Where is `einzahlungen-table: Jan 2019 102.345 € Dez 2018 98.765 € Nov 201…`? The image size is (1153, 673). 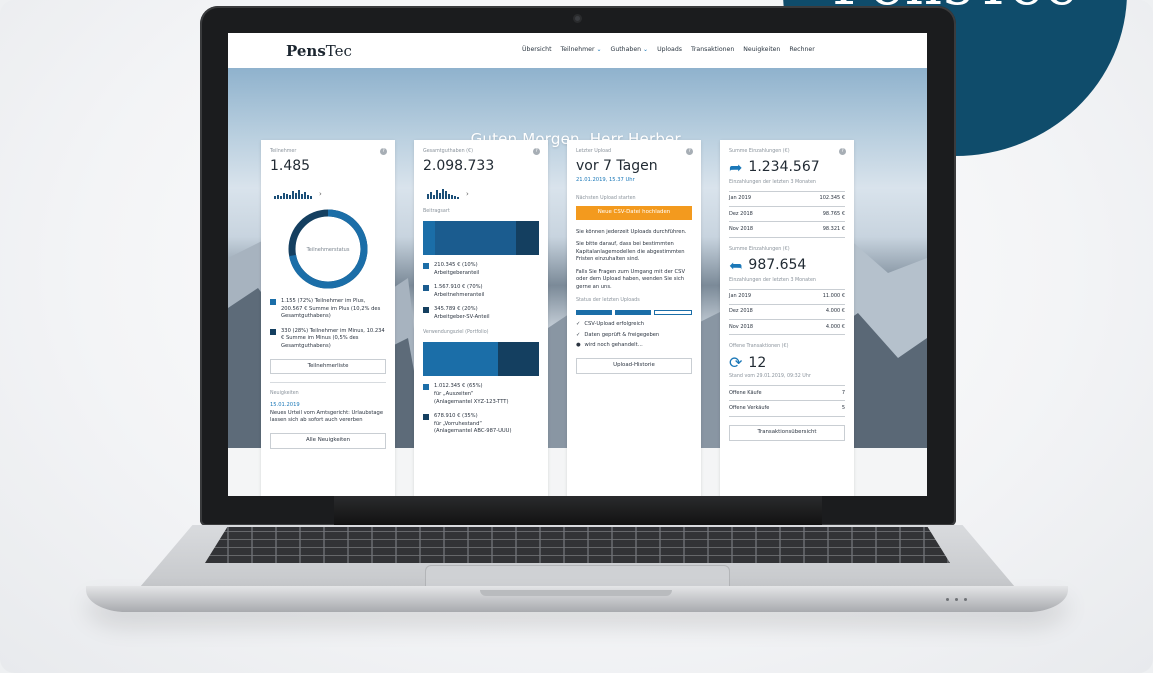 einzahlungen-table: Jan 2019 102.345 € Dez 2018 98.765 € Nov 201… is located at coordinates (787, 214).